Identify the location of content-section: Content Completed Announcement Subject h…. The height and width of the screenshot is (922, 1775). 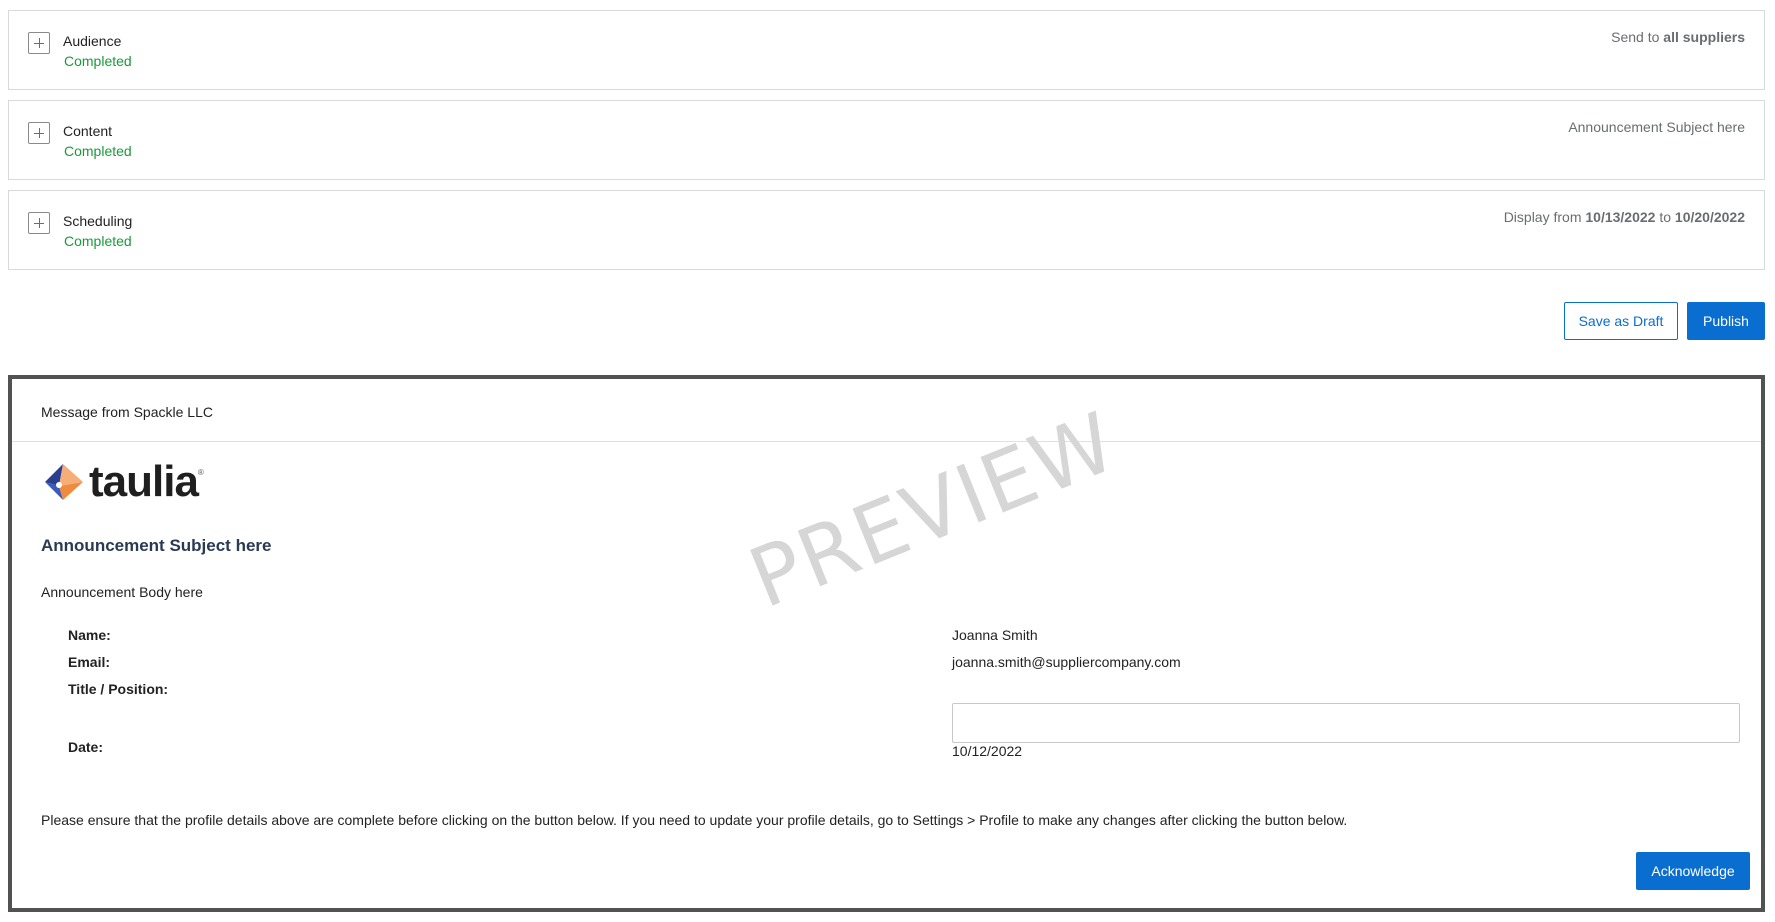
(886, 140).